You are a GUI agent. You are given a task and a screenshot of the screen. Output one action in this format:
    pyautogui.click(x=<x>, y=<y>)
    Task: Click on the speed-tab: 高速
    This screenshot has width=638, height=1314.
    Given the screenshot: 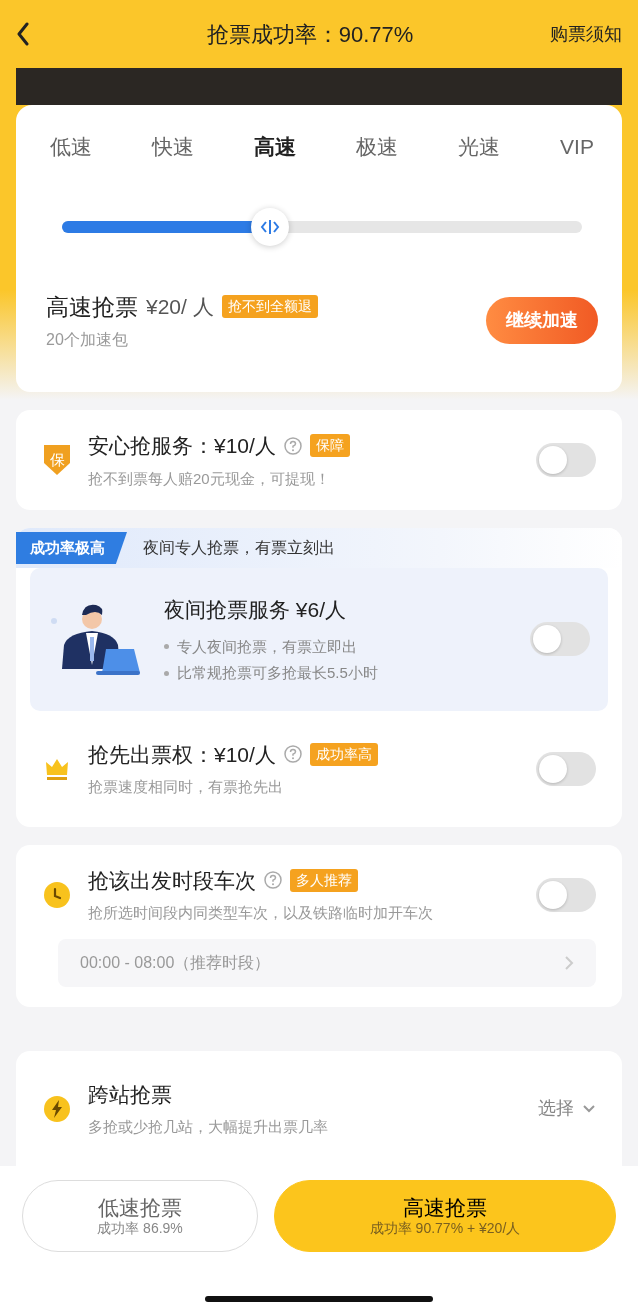 What is the action you would take?
    pyautogui.click(x=275, y=147)
    